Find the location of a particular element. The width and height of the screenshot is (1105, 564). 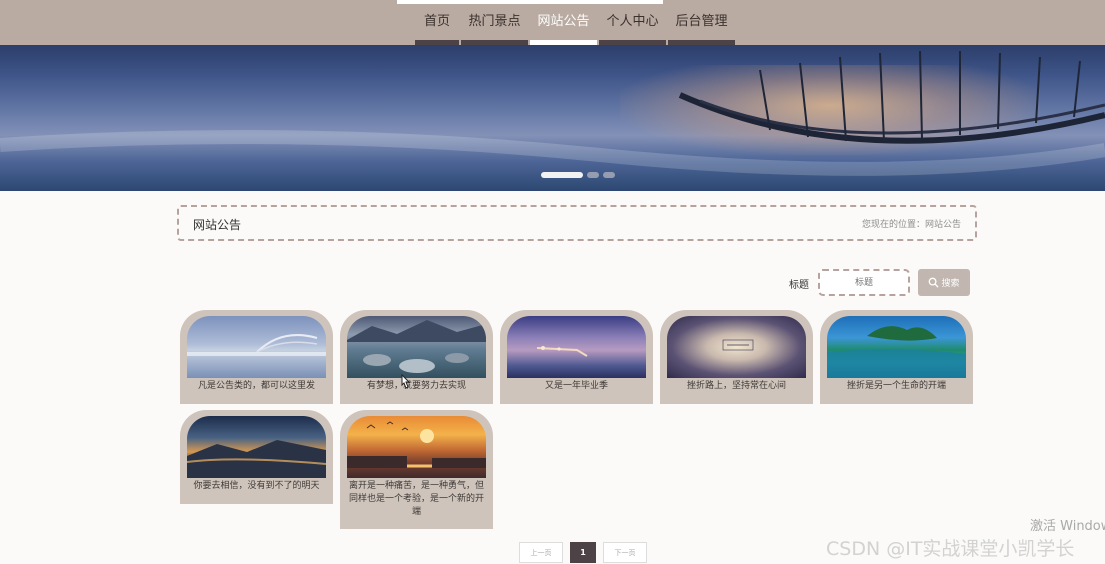

page-title: 网站公告 is located at coordinates (217, 225).